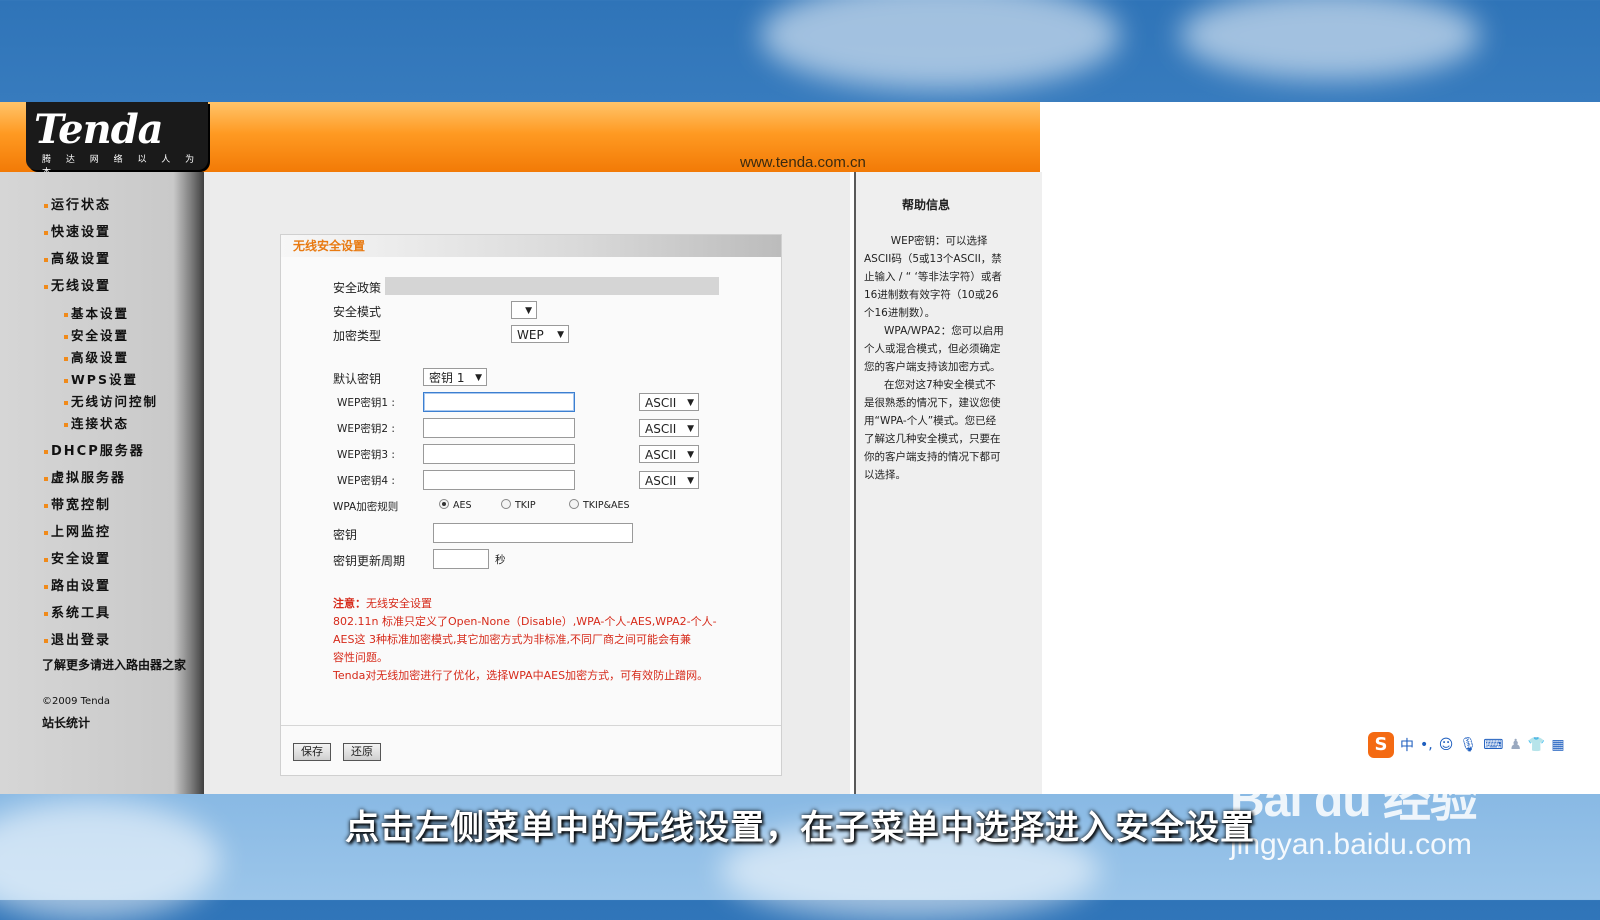  I want to click on skin-icon: 👕, so click(1536, 745).